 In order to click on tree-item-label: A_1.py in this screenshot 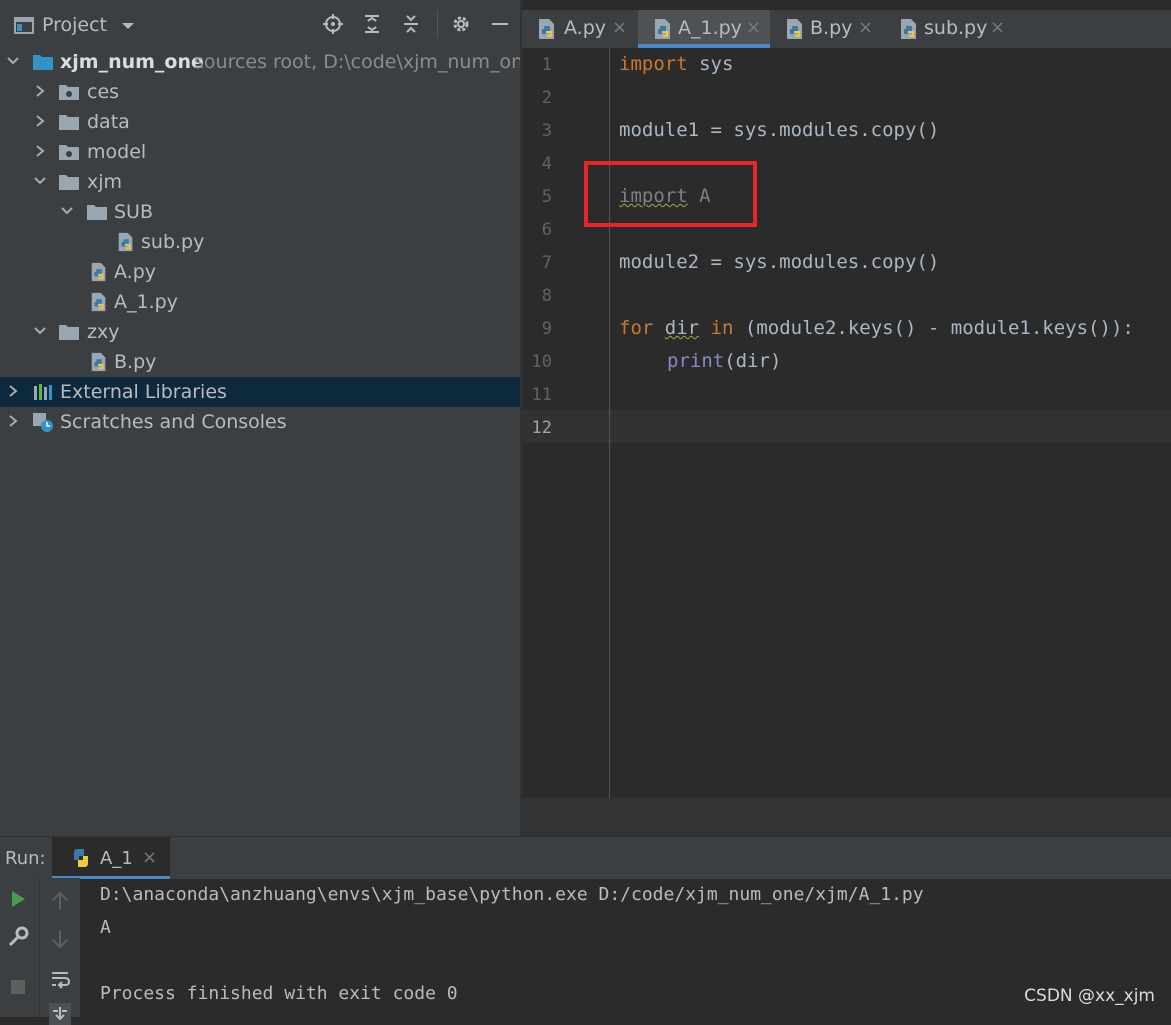, I will do `click(146, 302)`.